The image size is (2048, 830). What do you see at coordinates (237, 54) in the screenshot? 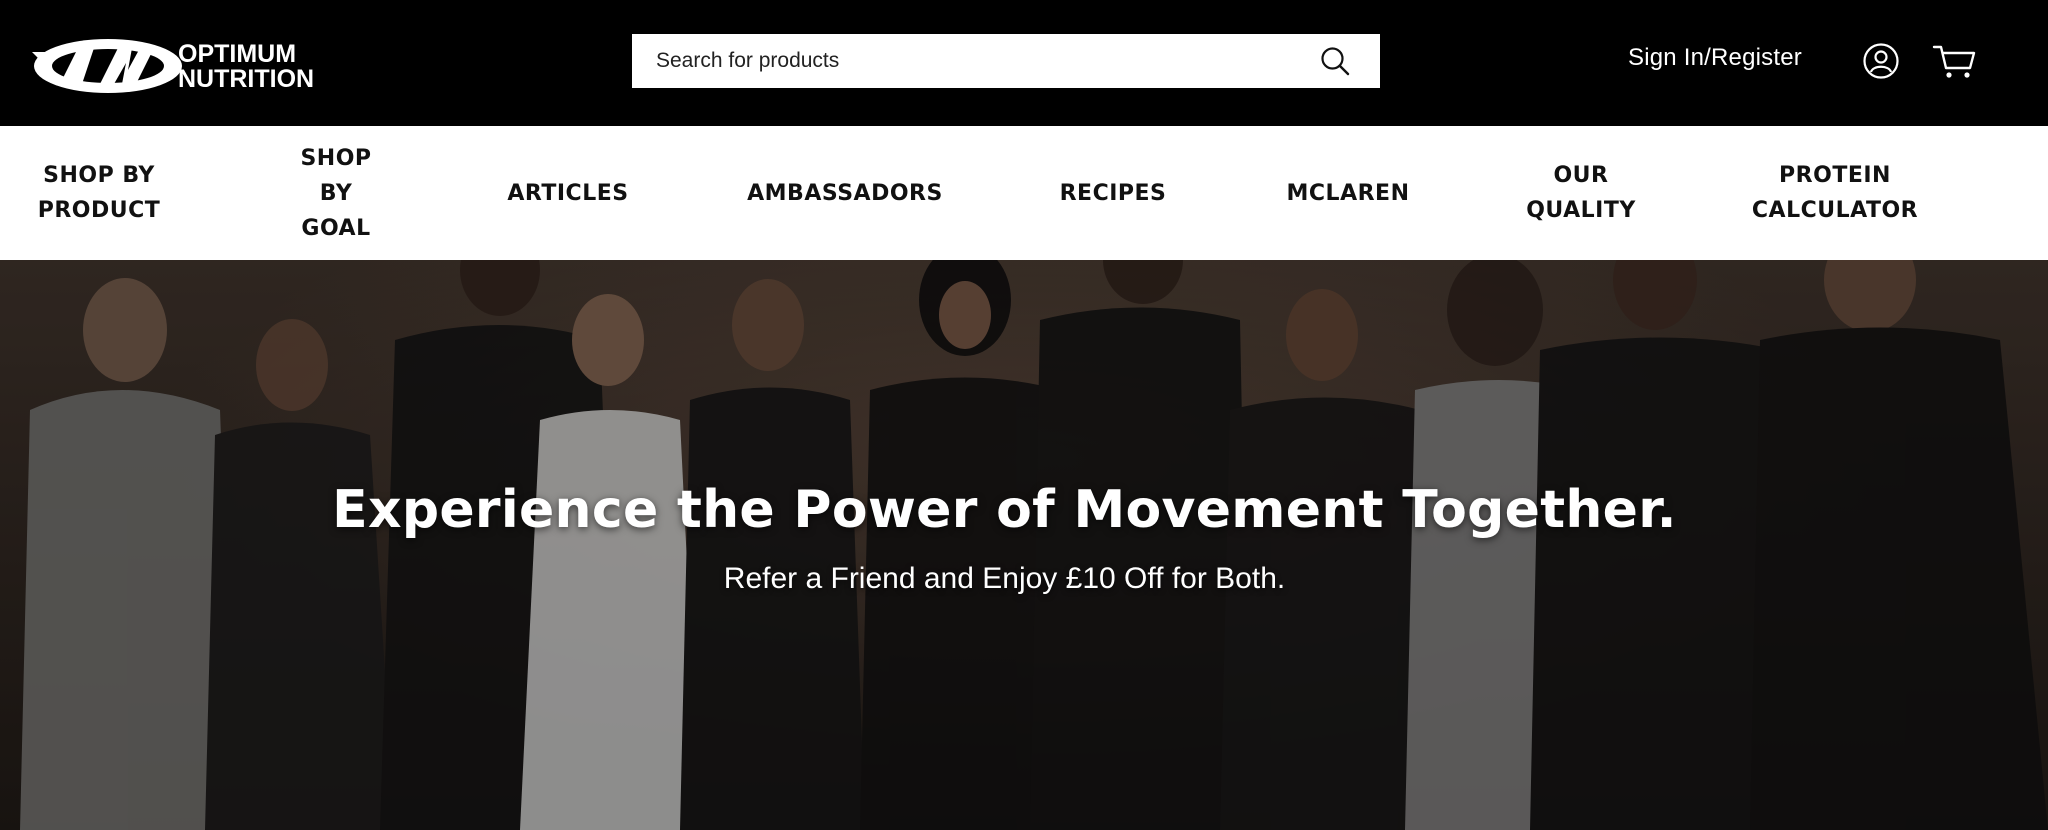
I see `logo-text-line1: OPTIMUM` at bounding box center [237, 54].